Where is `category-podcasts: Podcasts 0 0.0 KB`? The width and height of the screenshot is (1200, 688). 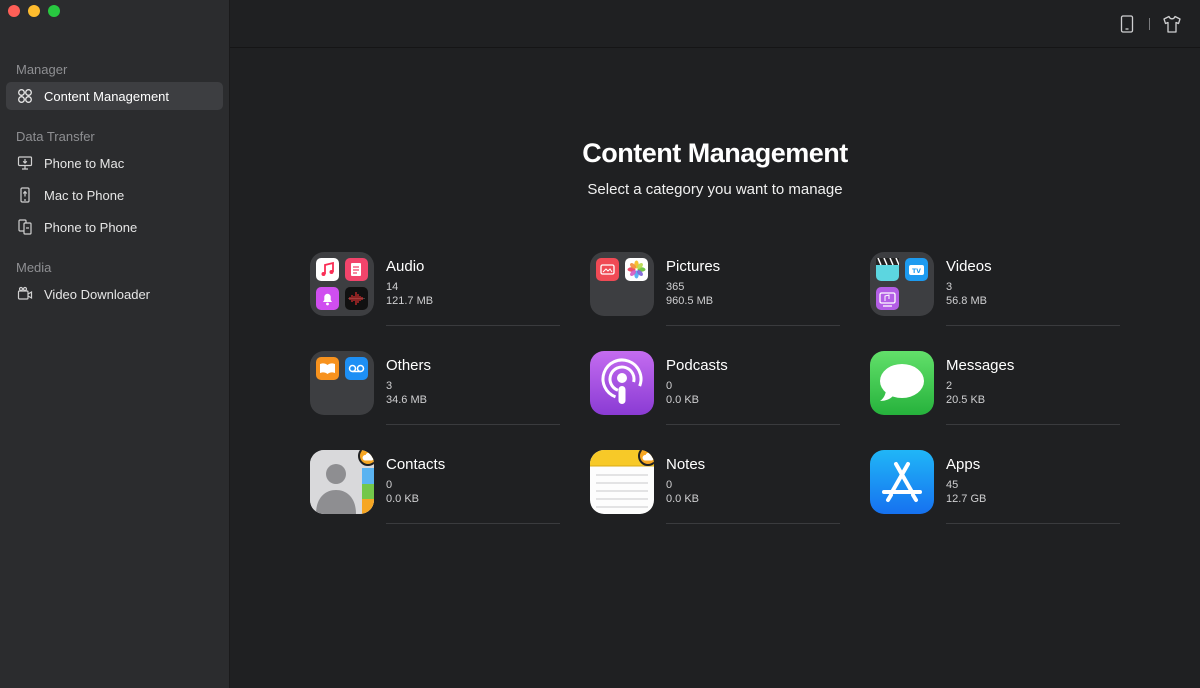
category-podcasts: Podcasts 0 0.0 KB is located at coordinates (730, 388).